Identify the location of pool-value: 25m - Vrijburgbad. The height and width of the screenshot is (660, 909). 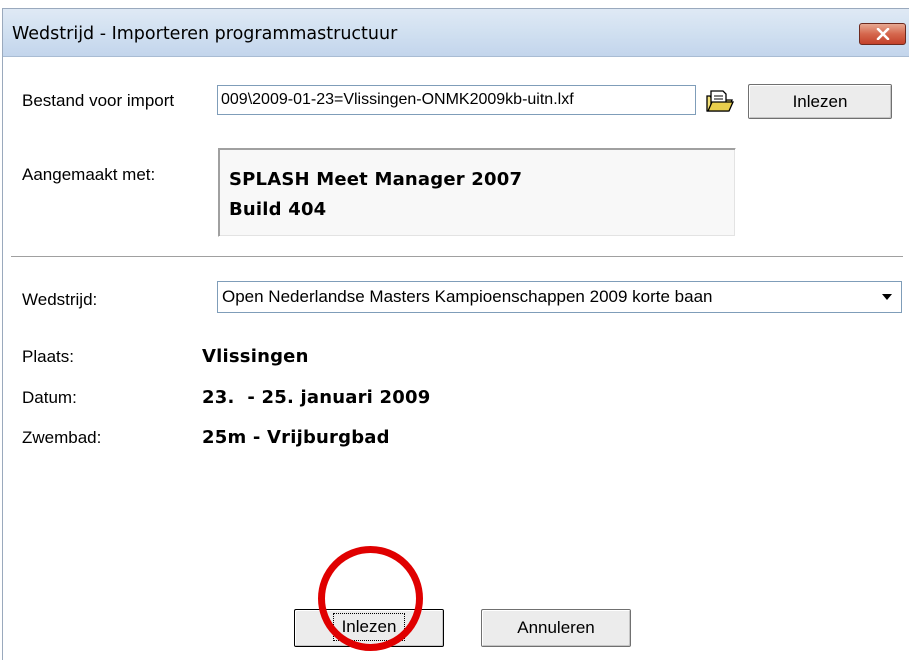
(296, 437).